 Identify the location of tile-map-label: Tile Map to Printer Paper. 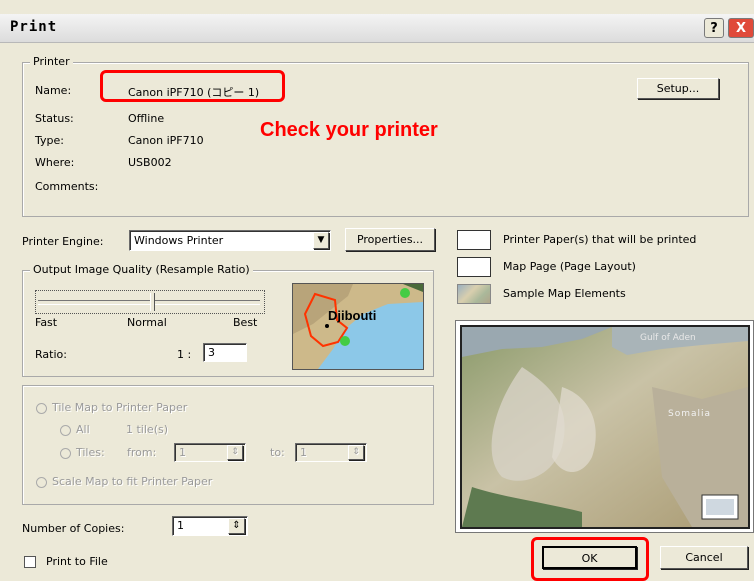
(120, 407).